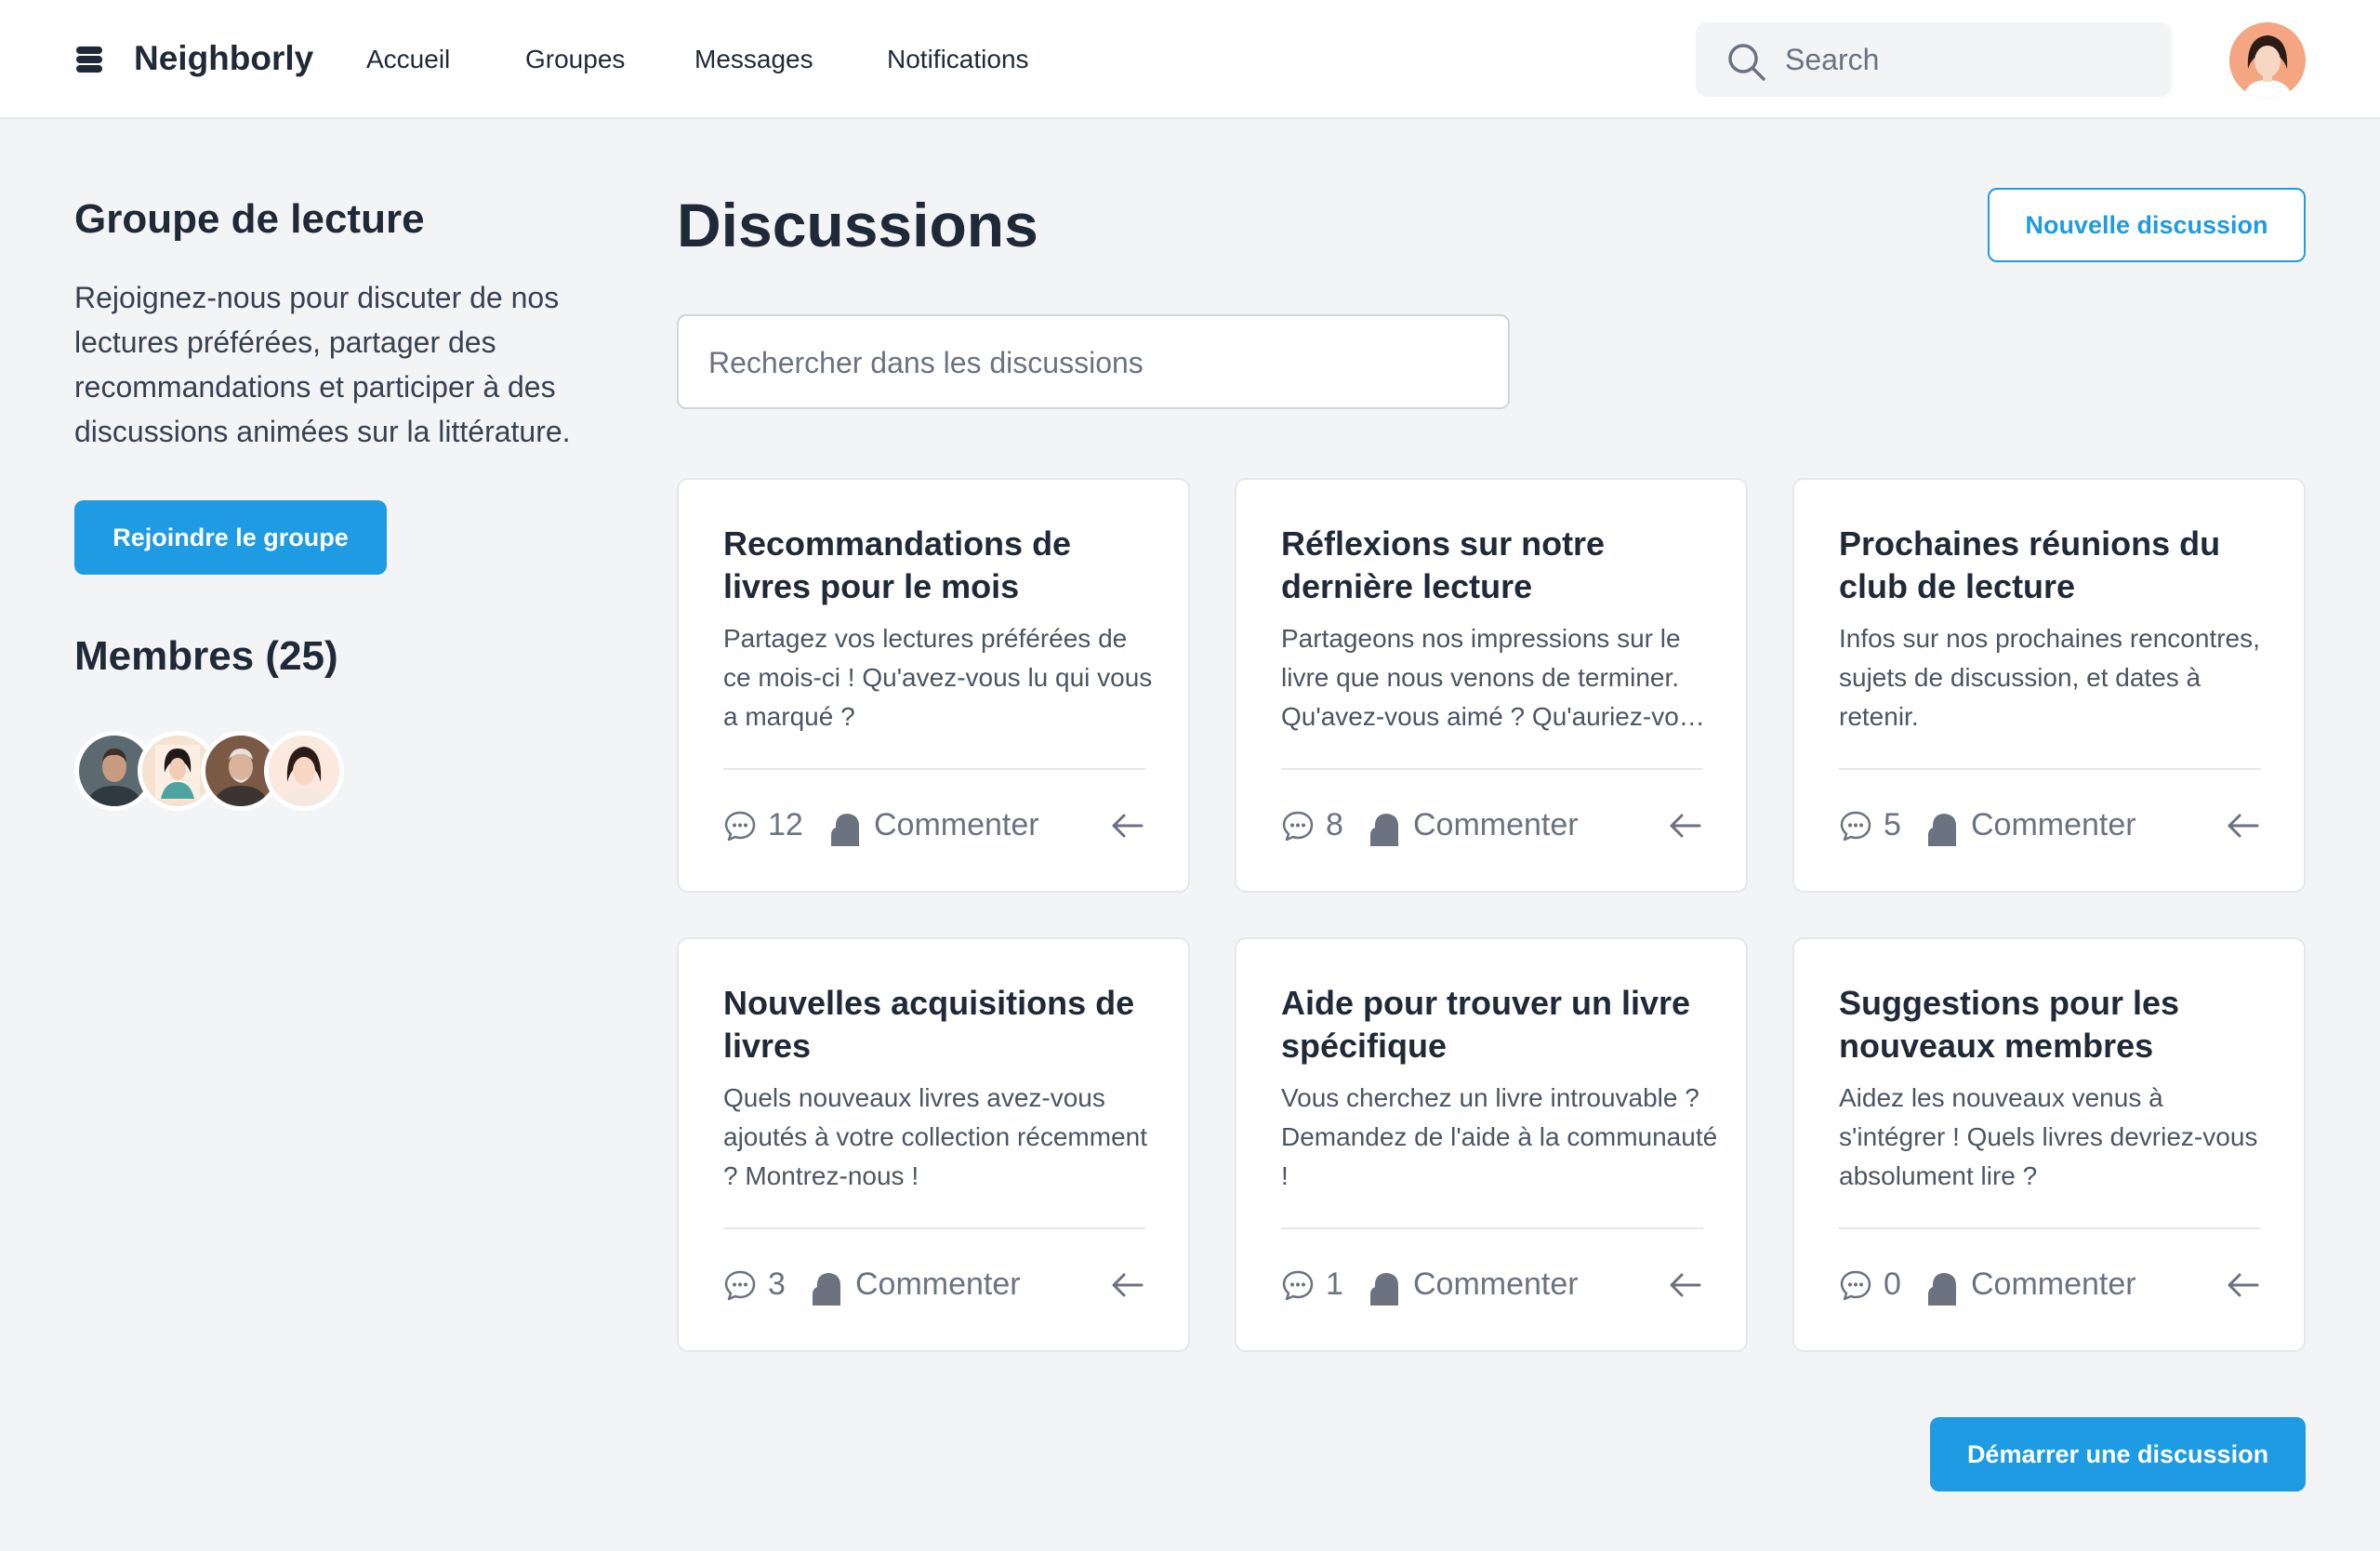  What do you see at coordinates (1334, 824) in the screenshot?
I see `comment-count: 8` at bounding box center [1334, 824].